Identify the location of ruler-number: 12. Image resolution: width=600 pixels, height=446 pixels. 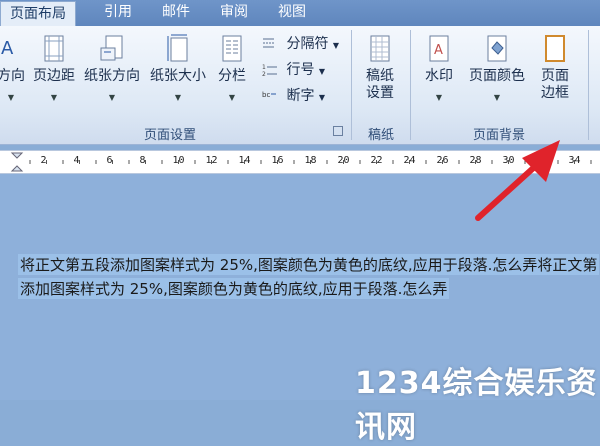
(211, 160).